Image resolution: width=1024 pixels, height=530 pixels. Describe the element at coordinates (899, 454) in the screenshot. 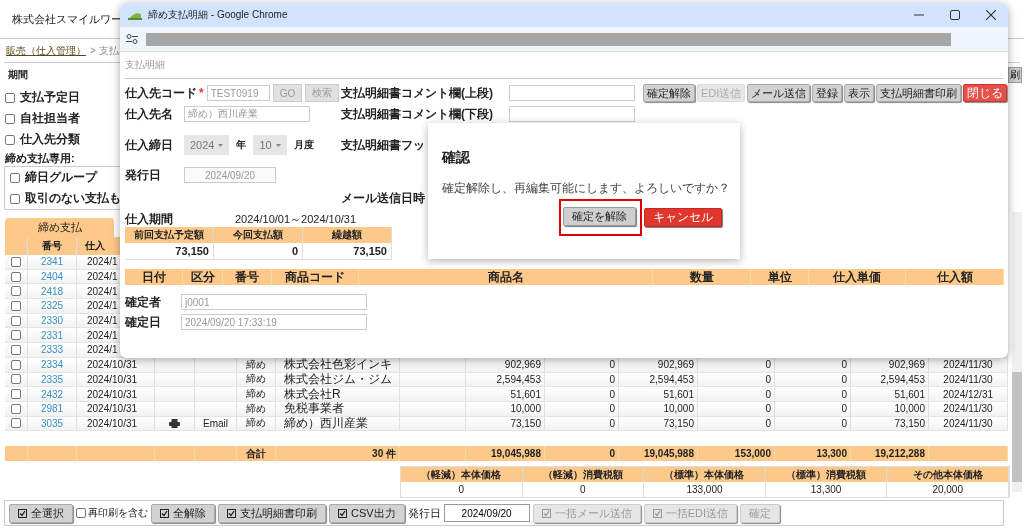

I see `total-cell: 19,212,288` at that location.